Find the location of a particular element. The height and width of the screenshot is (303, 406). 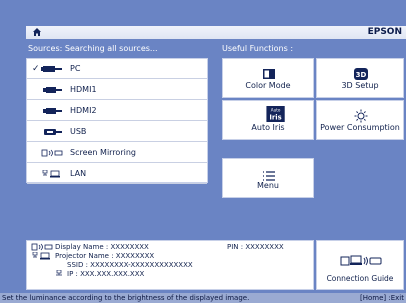

power-consumption-button: Power Consumption is located at coordinates (360, 120).